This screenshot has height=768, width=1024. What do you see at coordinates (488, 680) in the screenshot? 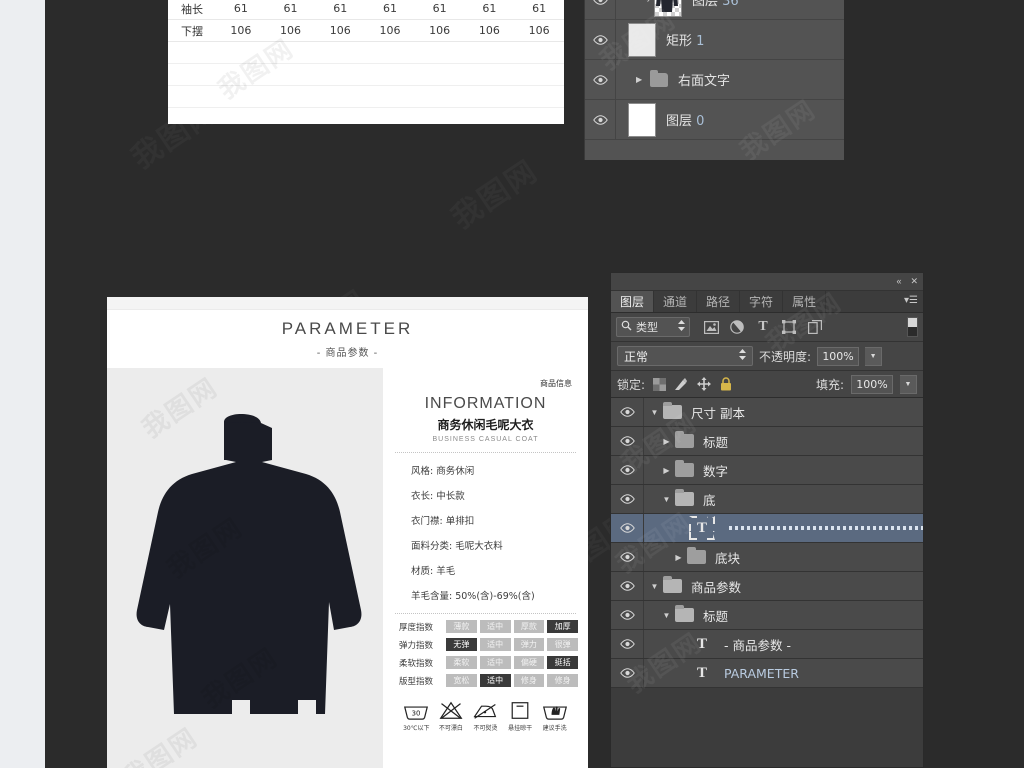
I see `index-row: 版型指数 宽松 适中 修身 修身` at bounding box center [488, 680].